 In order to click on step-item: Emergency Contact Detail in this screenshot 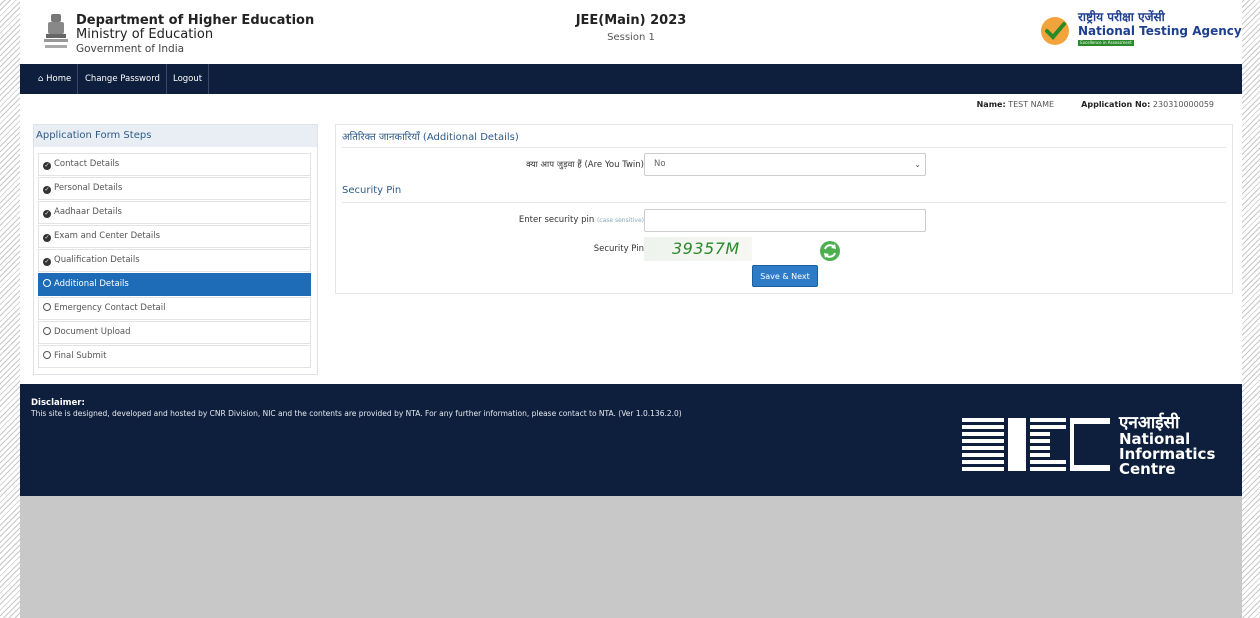, I will do `click(174, 308)`.